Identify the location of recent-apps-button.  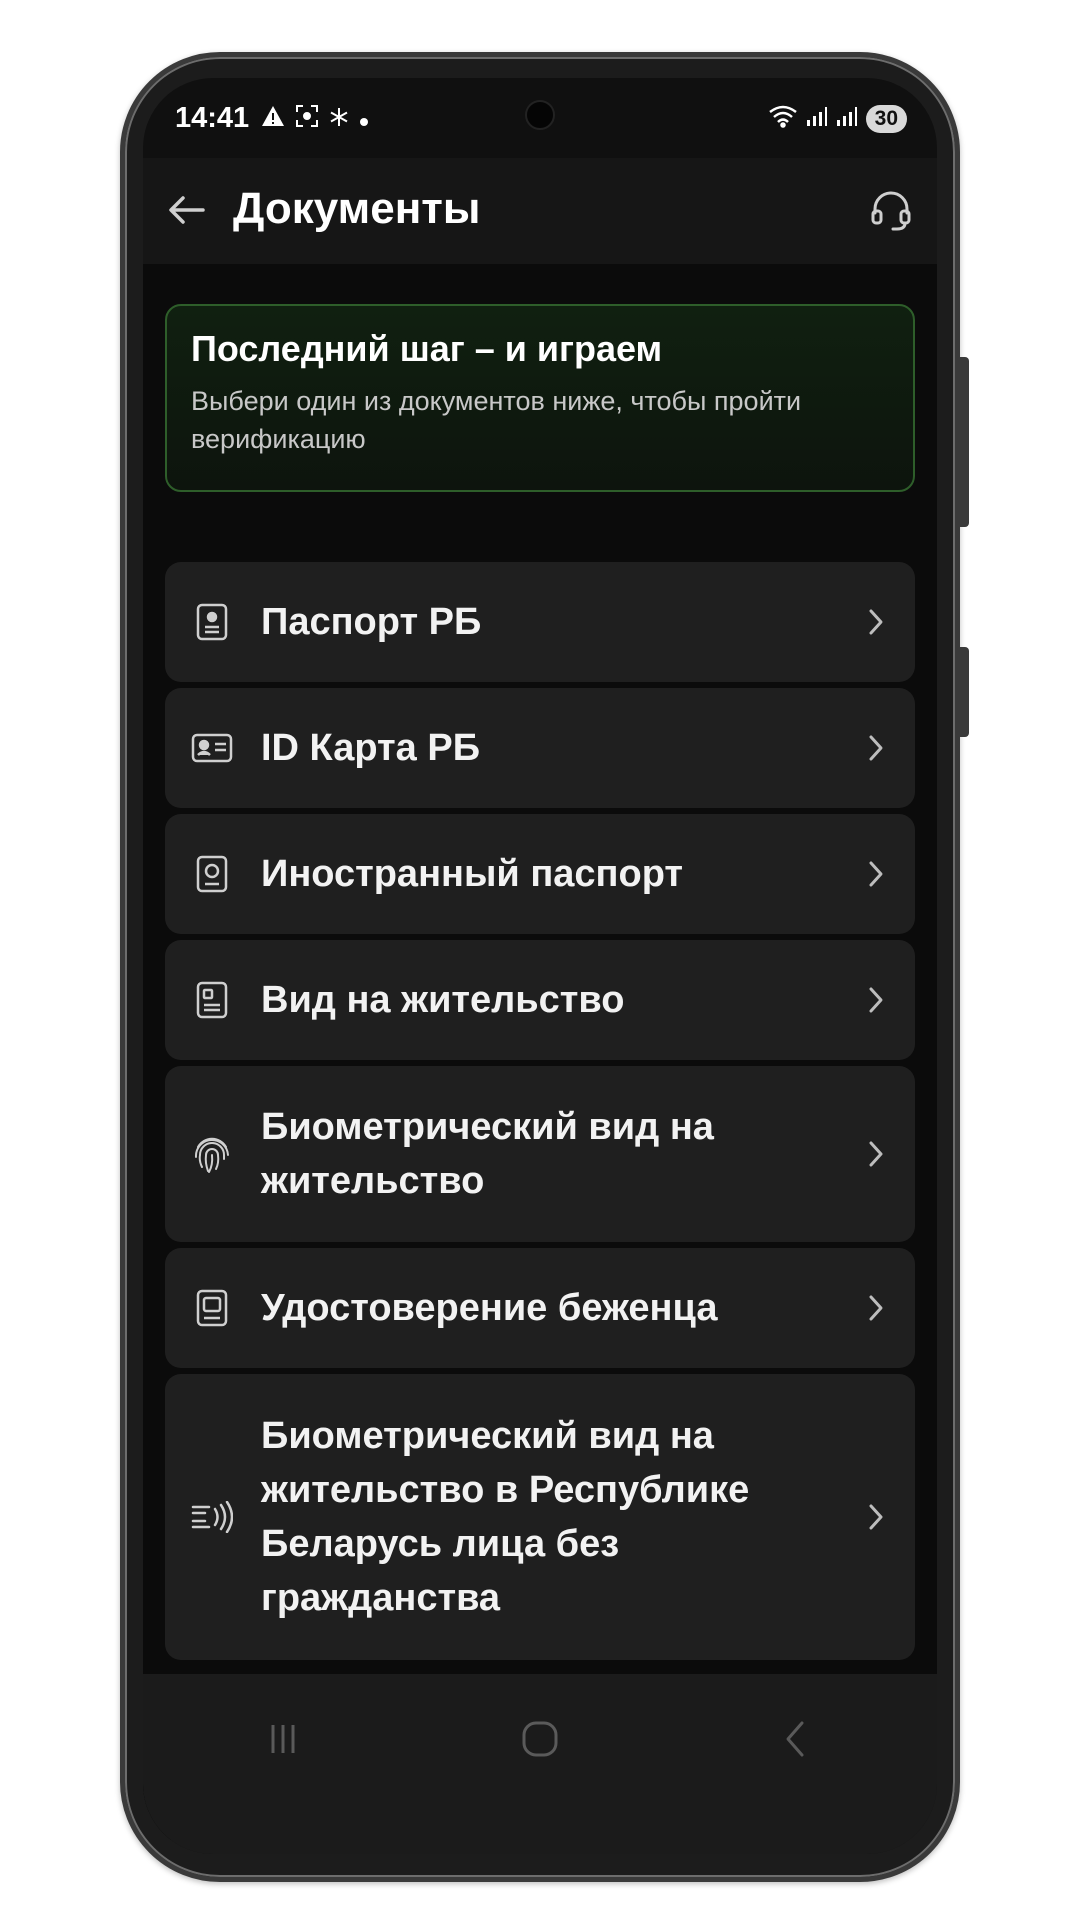
(283, 1739).